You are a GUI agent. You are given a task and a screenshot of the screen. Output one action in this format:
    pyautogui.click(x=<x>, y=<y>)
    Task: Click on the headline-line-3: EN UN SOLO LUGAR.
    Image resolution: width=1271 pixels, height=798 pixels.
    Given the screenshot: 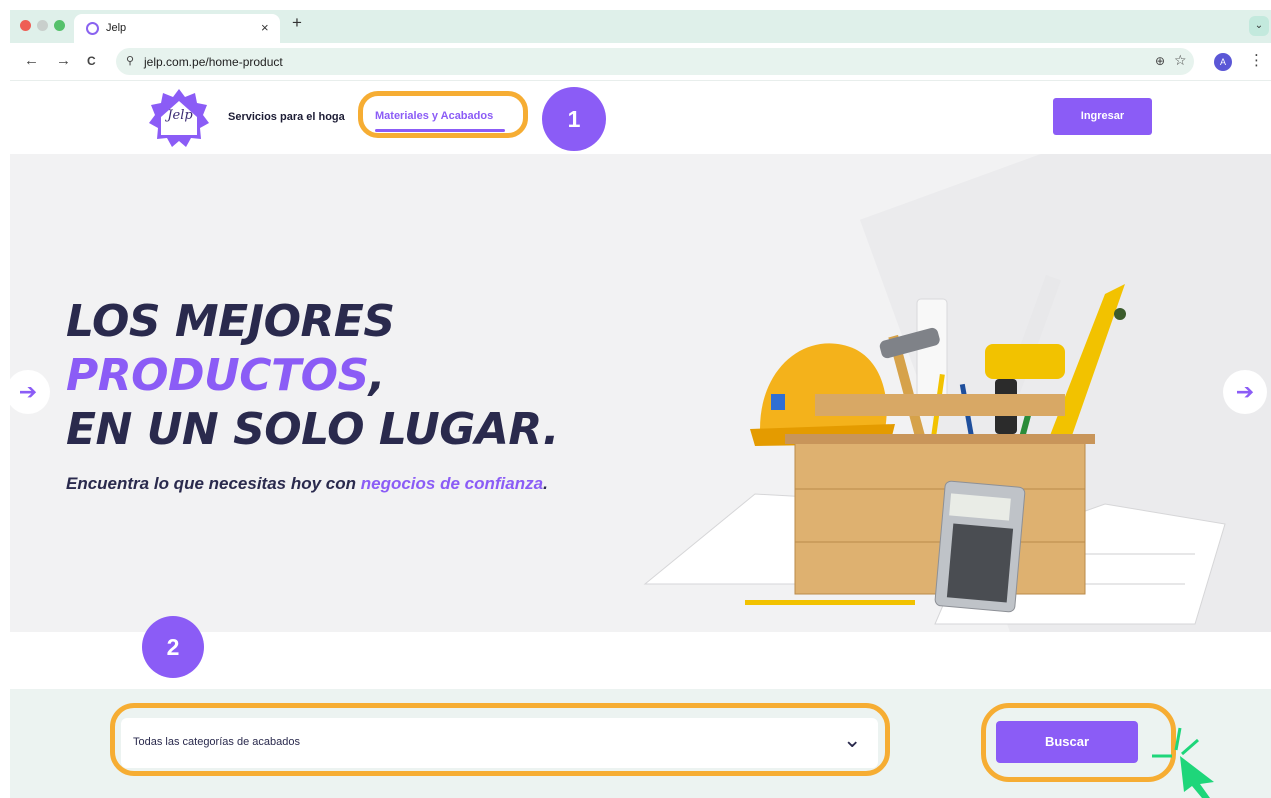 What is the action you would take?
    pyautogui.click(x=312, y=429)
    